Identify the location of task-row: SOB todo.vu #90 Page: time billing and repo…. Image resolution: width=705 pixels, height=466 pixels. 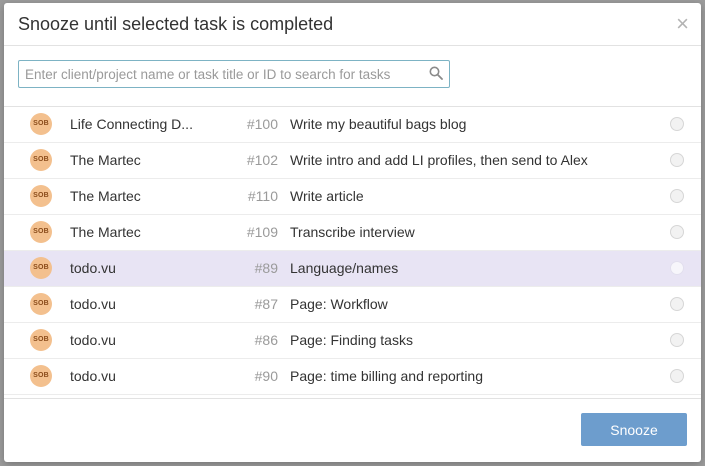
(352, 377).